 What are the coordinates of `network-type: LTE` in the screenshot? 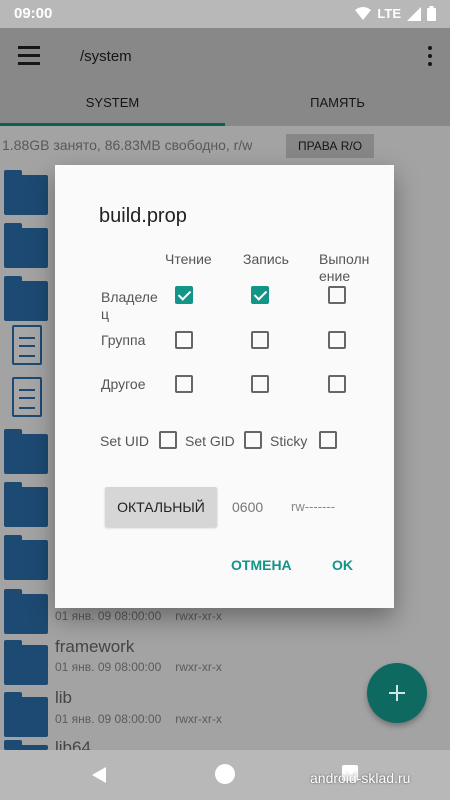 It's located at (389, 13).